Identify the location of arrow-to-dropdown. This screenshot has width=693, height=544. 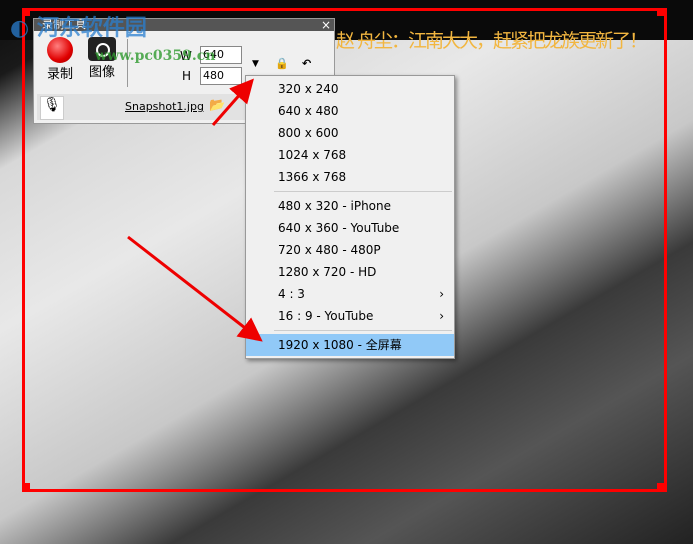
(232, 102).